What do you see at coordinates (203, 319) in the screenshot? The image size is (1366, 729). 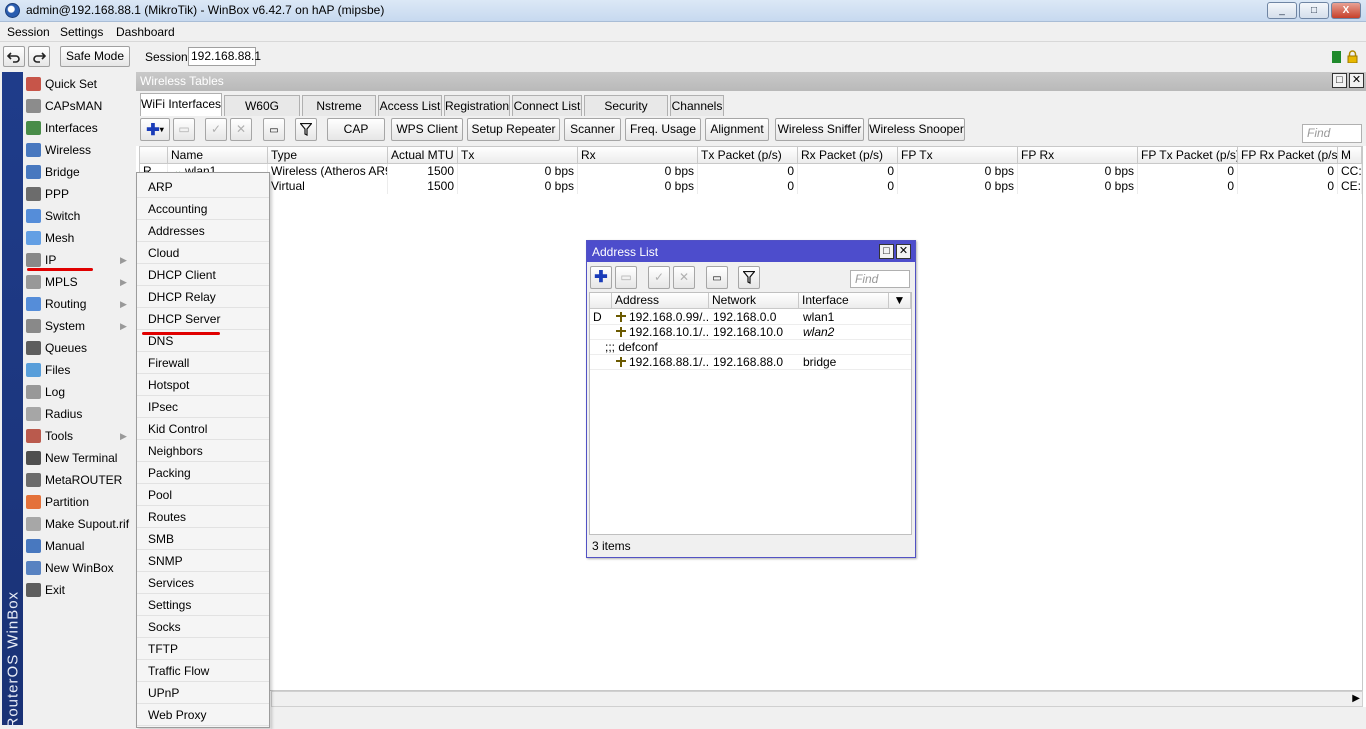 I see `ip-submenu-dhcp-server: DHCP Server` at bounding box center [203, 319].